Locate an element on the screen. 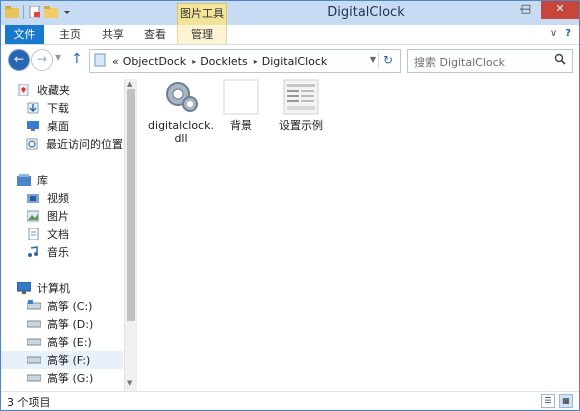  quick-access-toolbar is located at coordinates (39, 12).